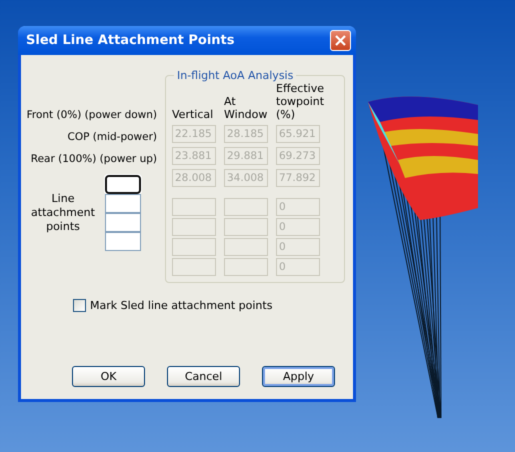 Image resolution: width=515 pixels, height=452 pixels. Describe the element at coordinates (93, 159) in the screenshot. I see `row-label: Rear (100%) (power up)` at that location.